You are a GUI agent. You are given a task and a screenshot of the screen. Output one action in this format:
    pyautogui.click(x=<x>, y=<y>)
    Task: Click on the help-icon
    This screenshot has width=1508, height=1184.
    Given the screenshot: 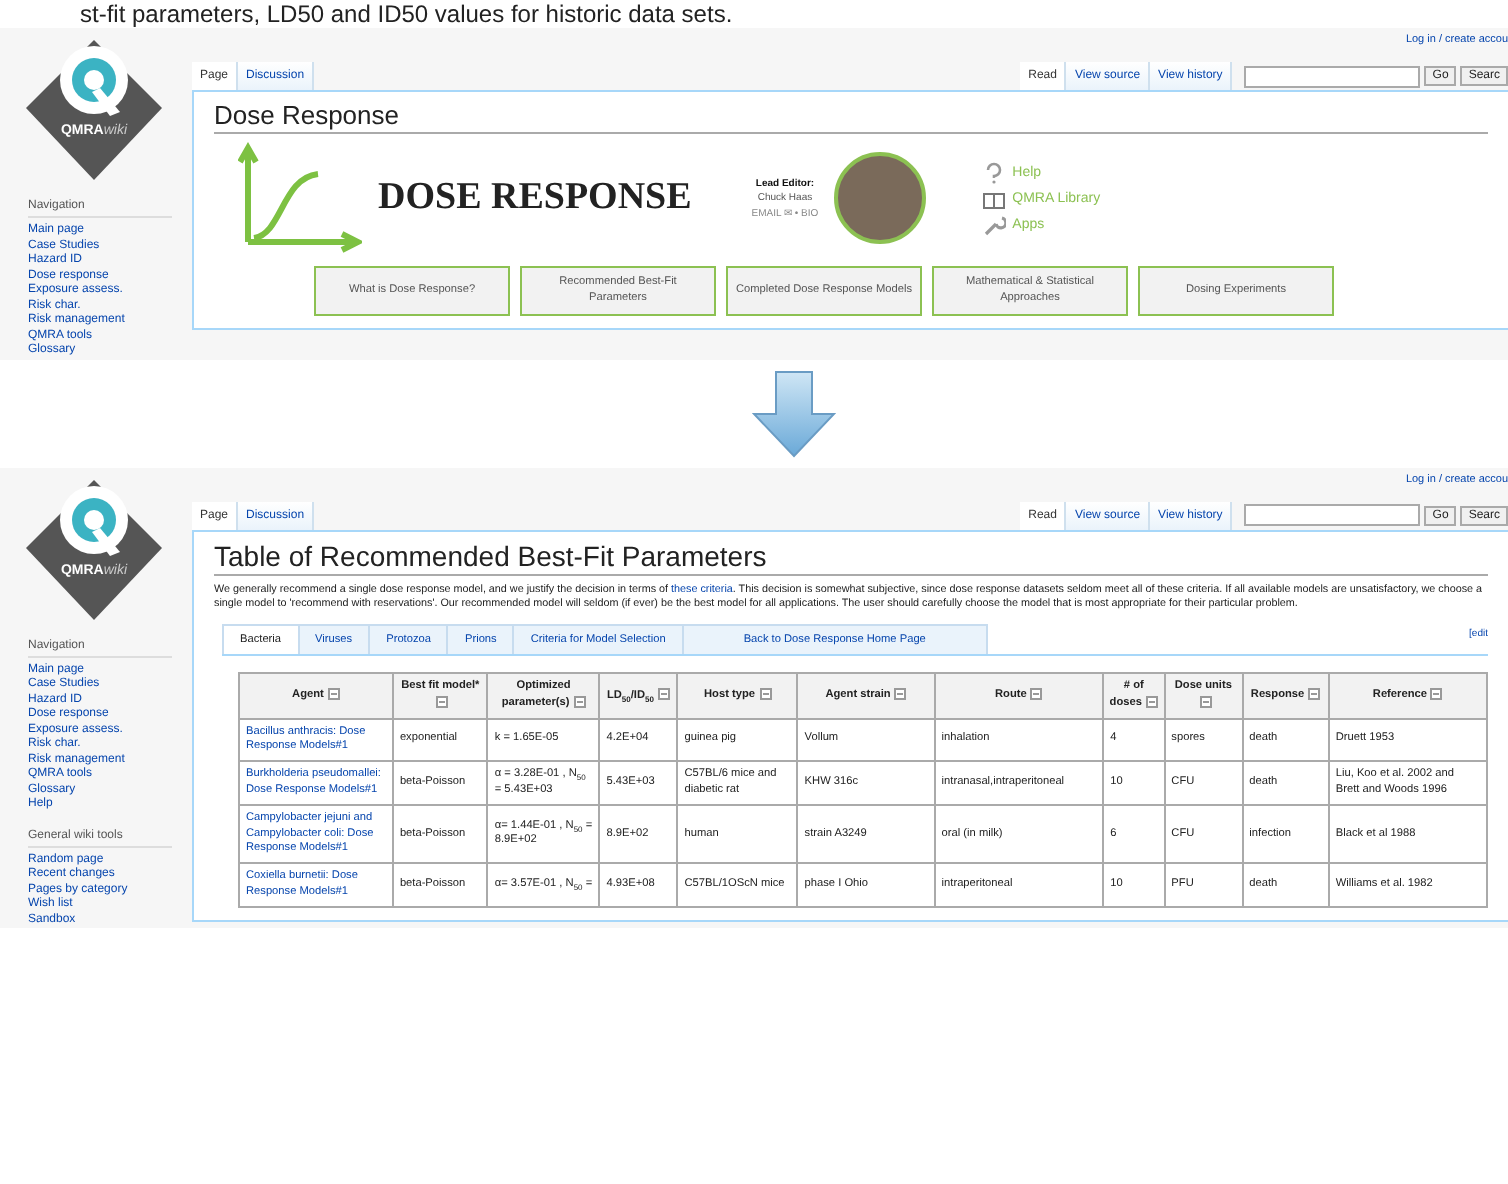 What is the action you would take?
    pyautogui.click(x=994, y=172)
    